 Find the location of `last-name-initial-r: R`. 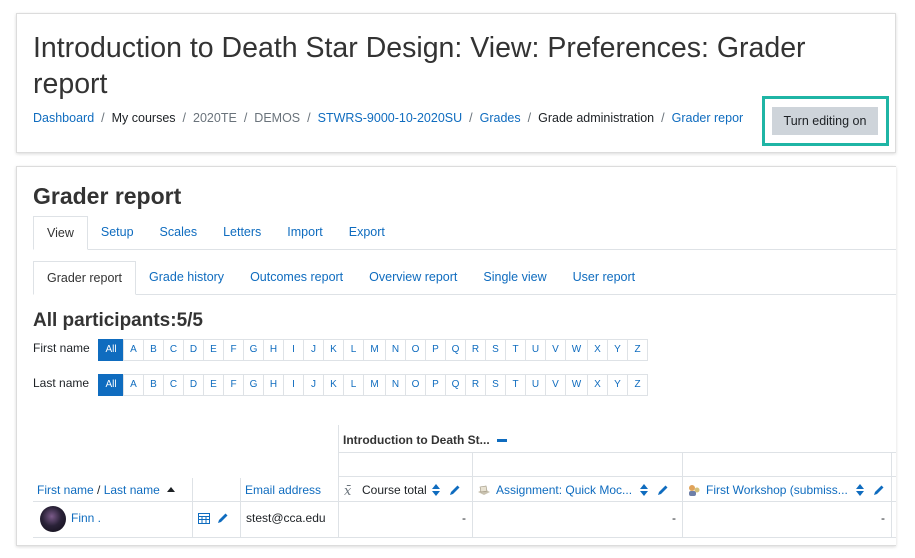

last-name-initial-r: R is located at coordinates (475, 385).